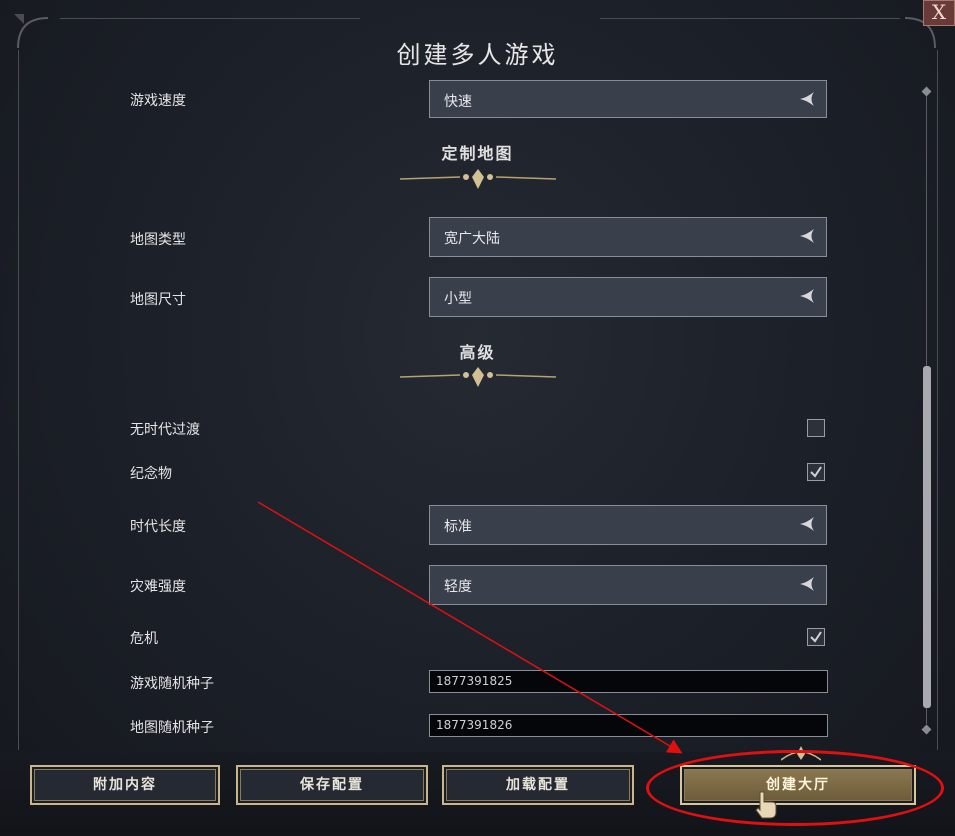 The image size is (955, 836). I want to click on map-size-label: 地图尺寸, so click(158, 300).